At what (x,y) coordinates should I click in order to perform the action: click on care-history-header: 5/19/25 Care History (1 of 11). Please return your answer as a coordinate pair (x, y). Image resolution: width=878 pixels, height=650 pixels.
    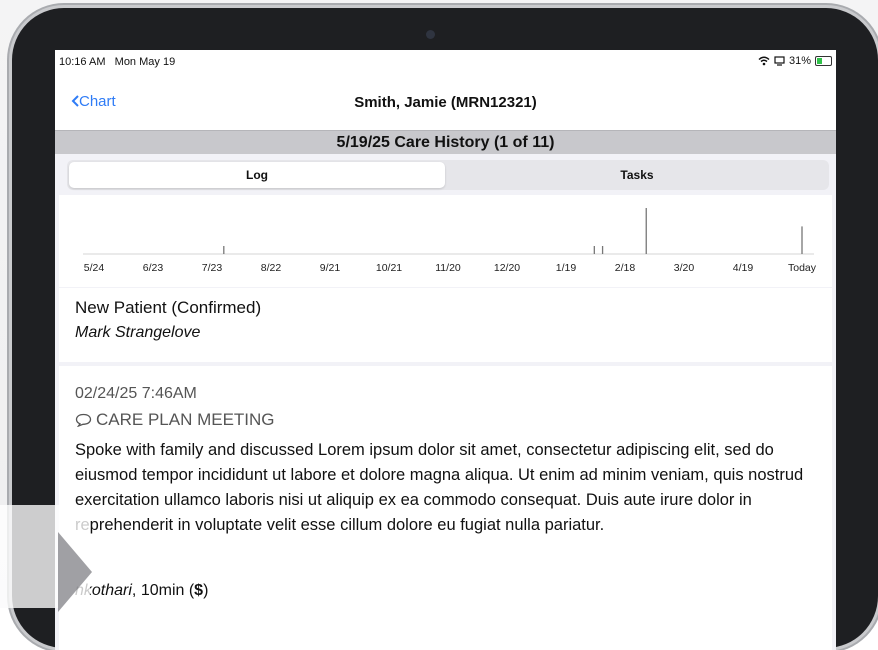
    Looking at the image, I should click on (445, 142).